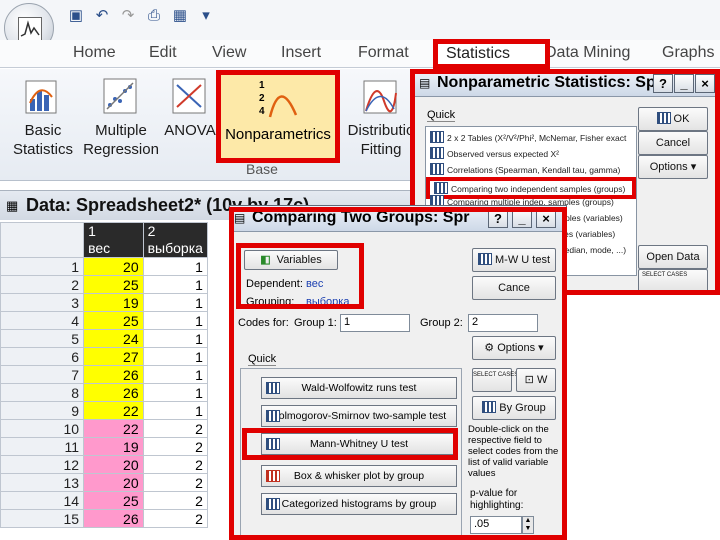  I want to click on tab-format: Format, so click(383, 53).